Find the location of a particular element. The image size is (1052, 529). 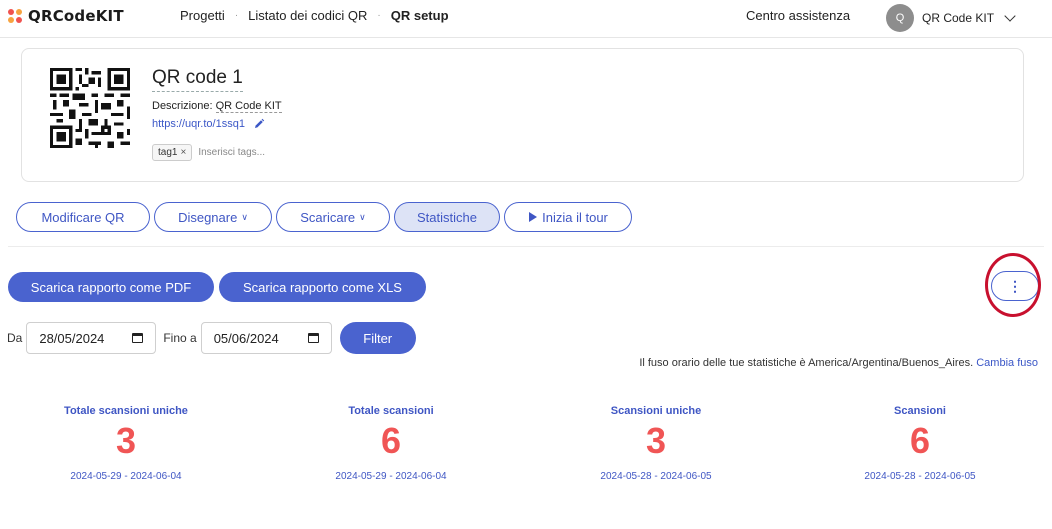

to-label: Fino a is located at coordinates (180, 338).